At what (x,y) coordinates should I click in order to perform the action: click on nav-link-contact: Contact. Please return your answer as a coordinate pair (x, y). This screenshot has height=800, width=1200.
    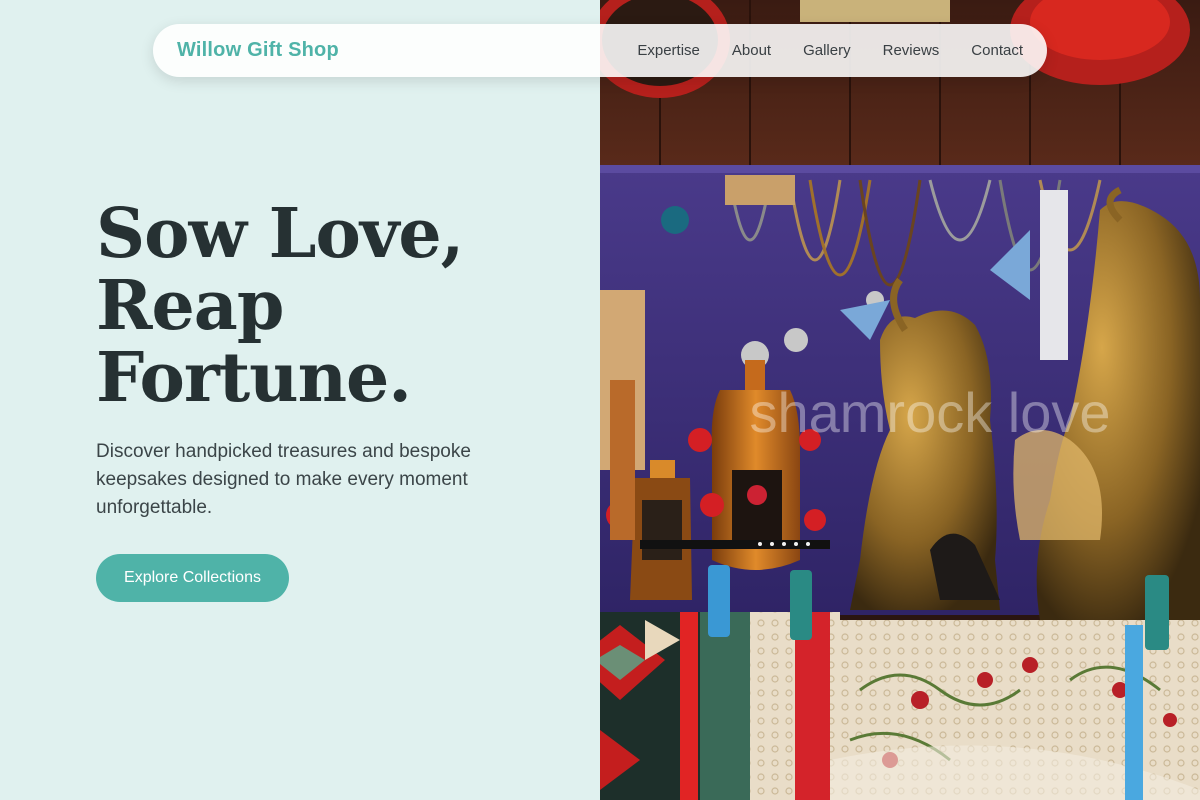
    Looking at the image, I should click on (997, 50).